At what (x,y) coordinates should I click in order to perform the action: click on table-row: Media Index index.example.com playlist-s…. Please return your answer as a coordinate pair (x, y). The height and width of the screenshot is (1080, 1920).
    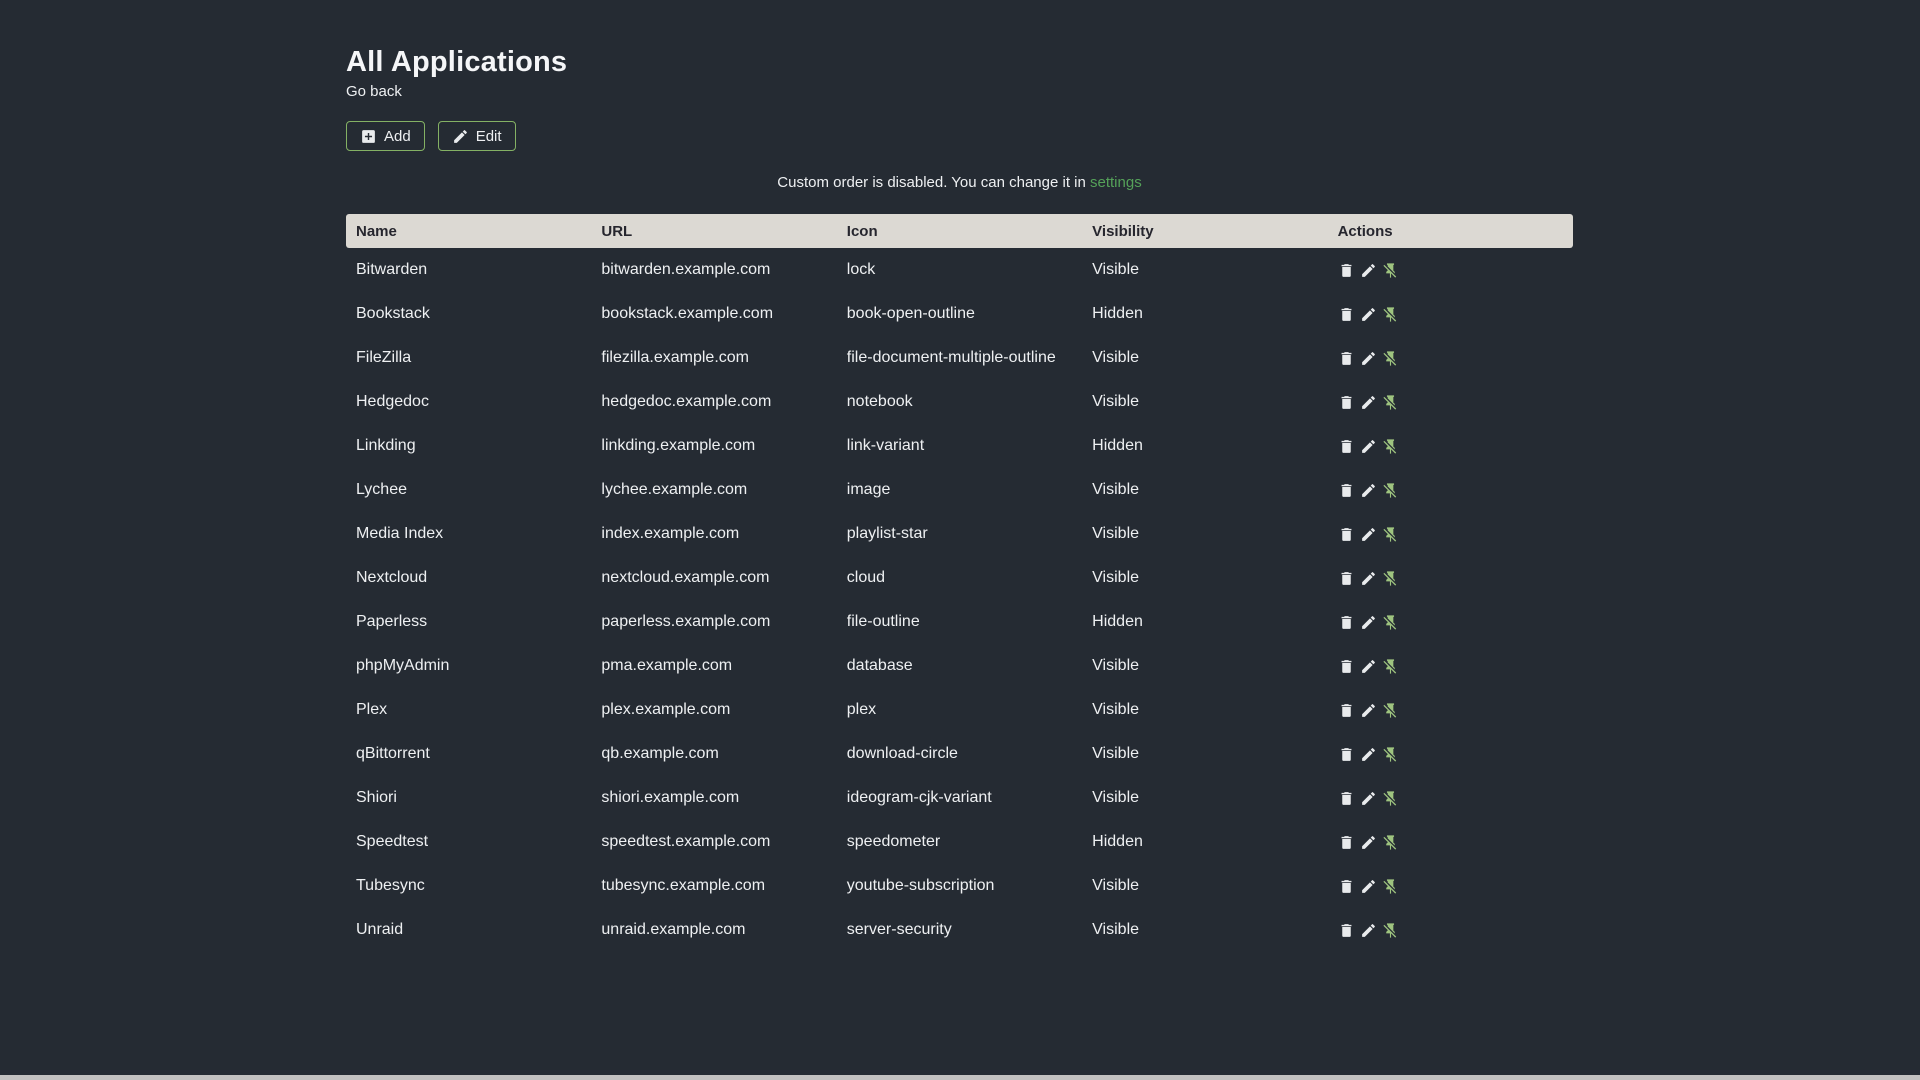
    Looking at the image, I should click on (959, 534).